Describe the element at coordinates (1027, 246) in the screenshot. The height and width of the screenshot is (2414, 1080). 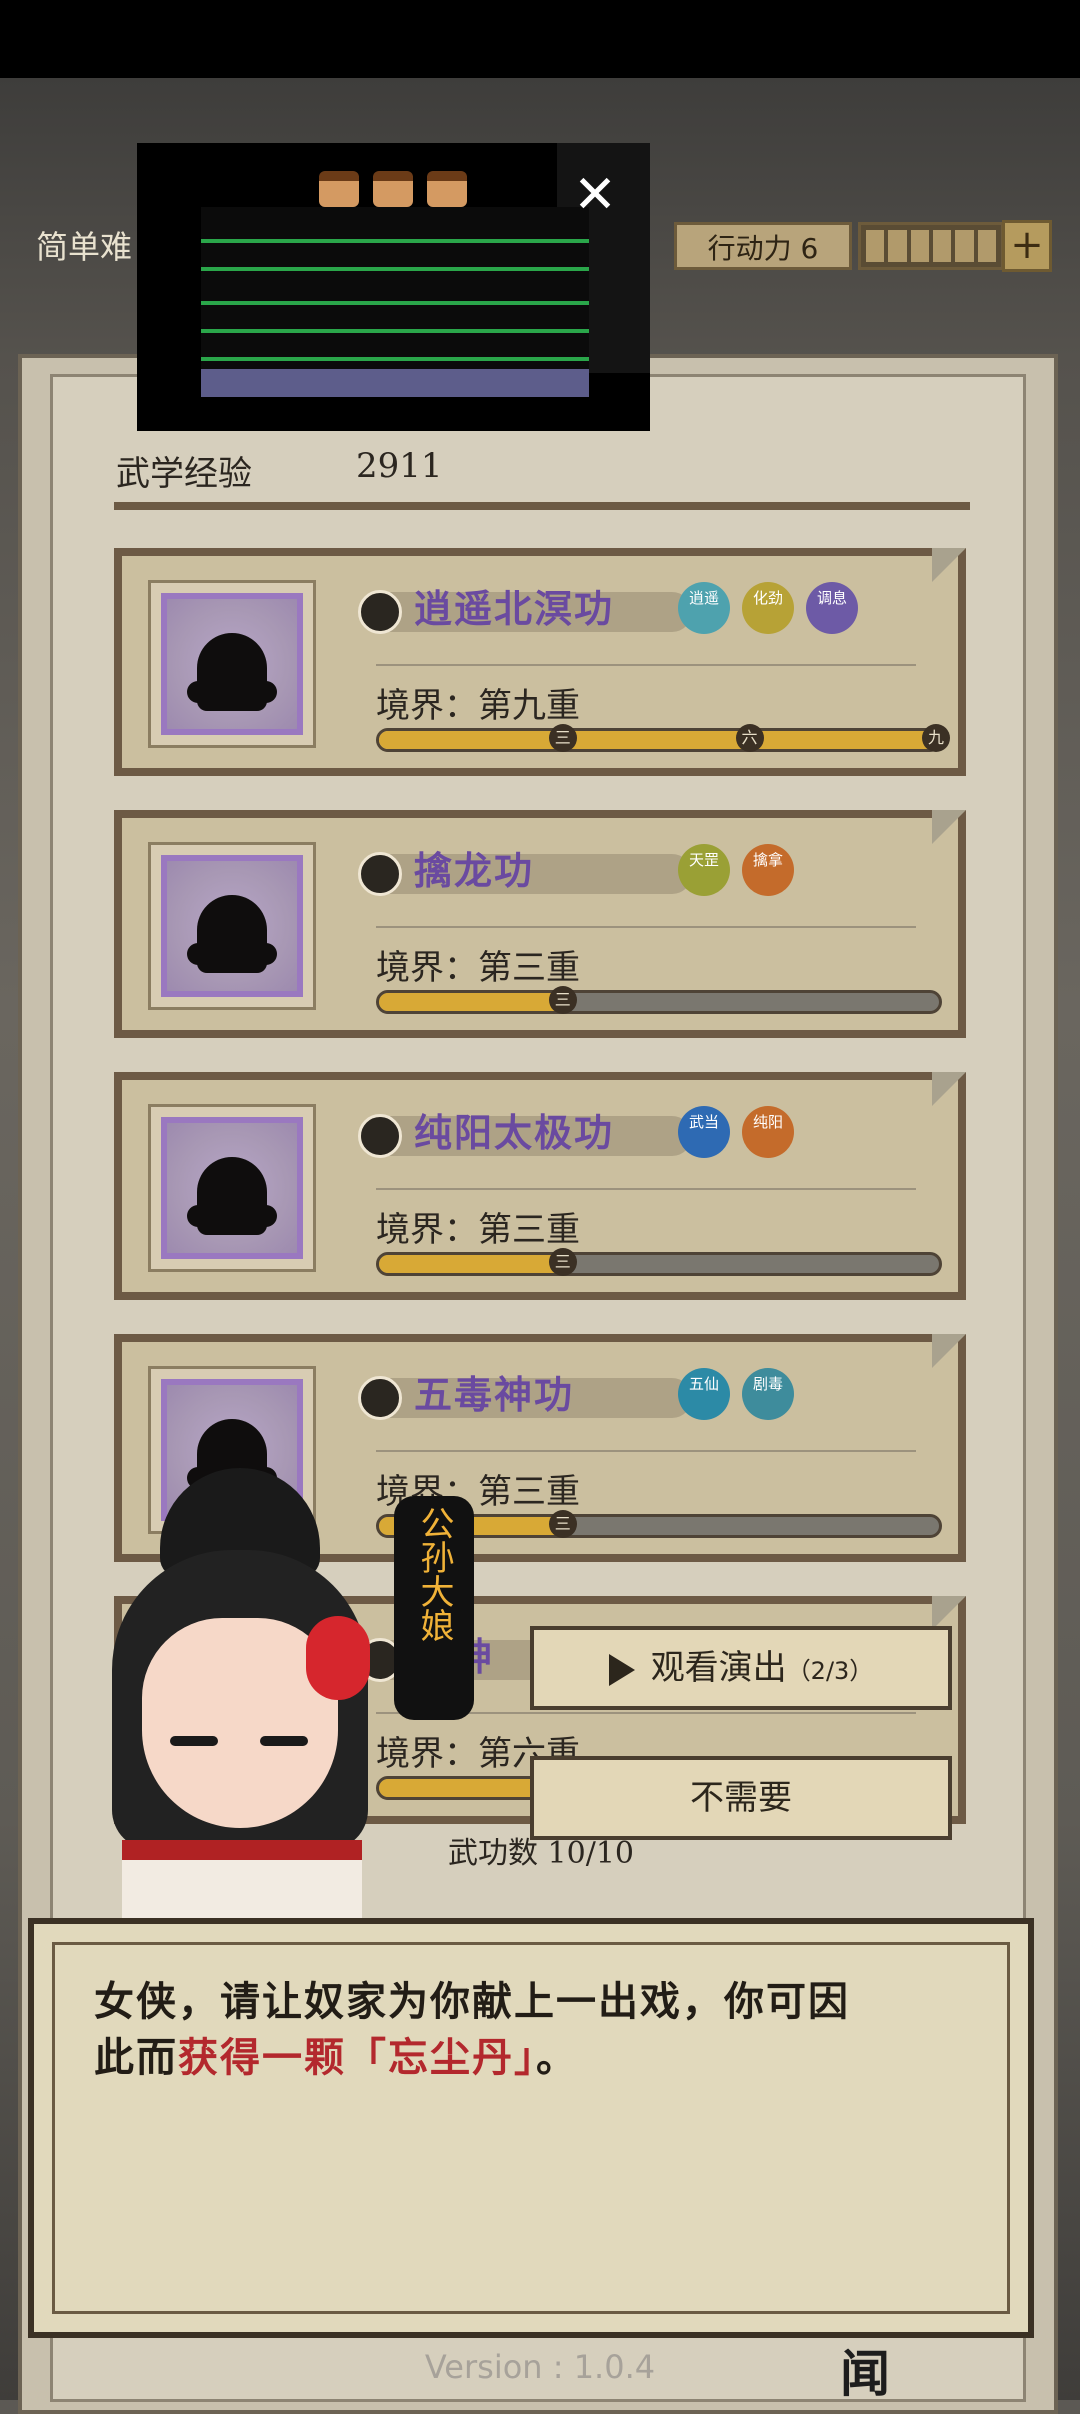
I see `add-action-points-button: +` at that location.